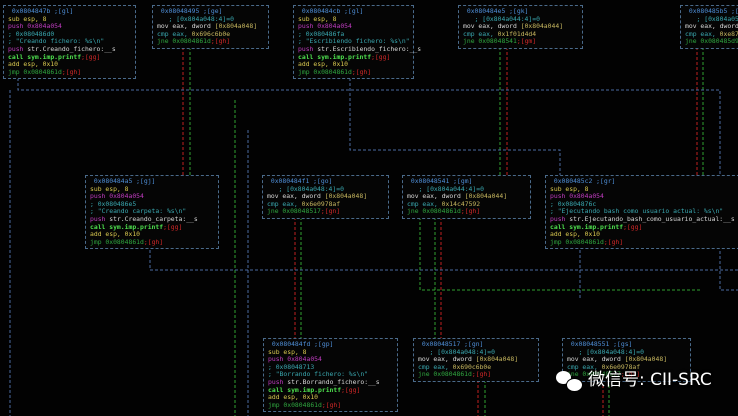 The width and height of the screenshot is (738, 416). I want to click on asm-token: ;[gm], so click(526, 41).